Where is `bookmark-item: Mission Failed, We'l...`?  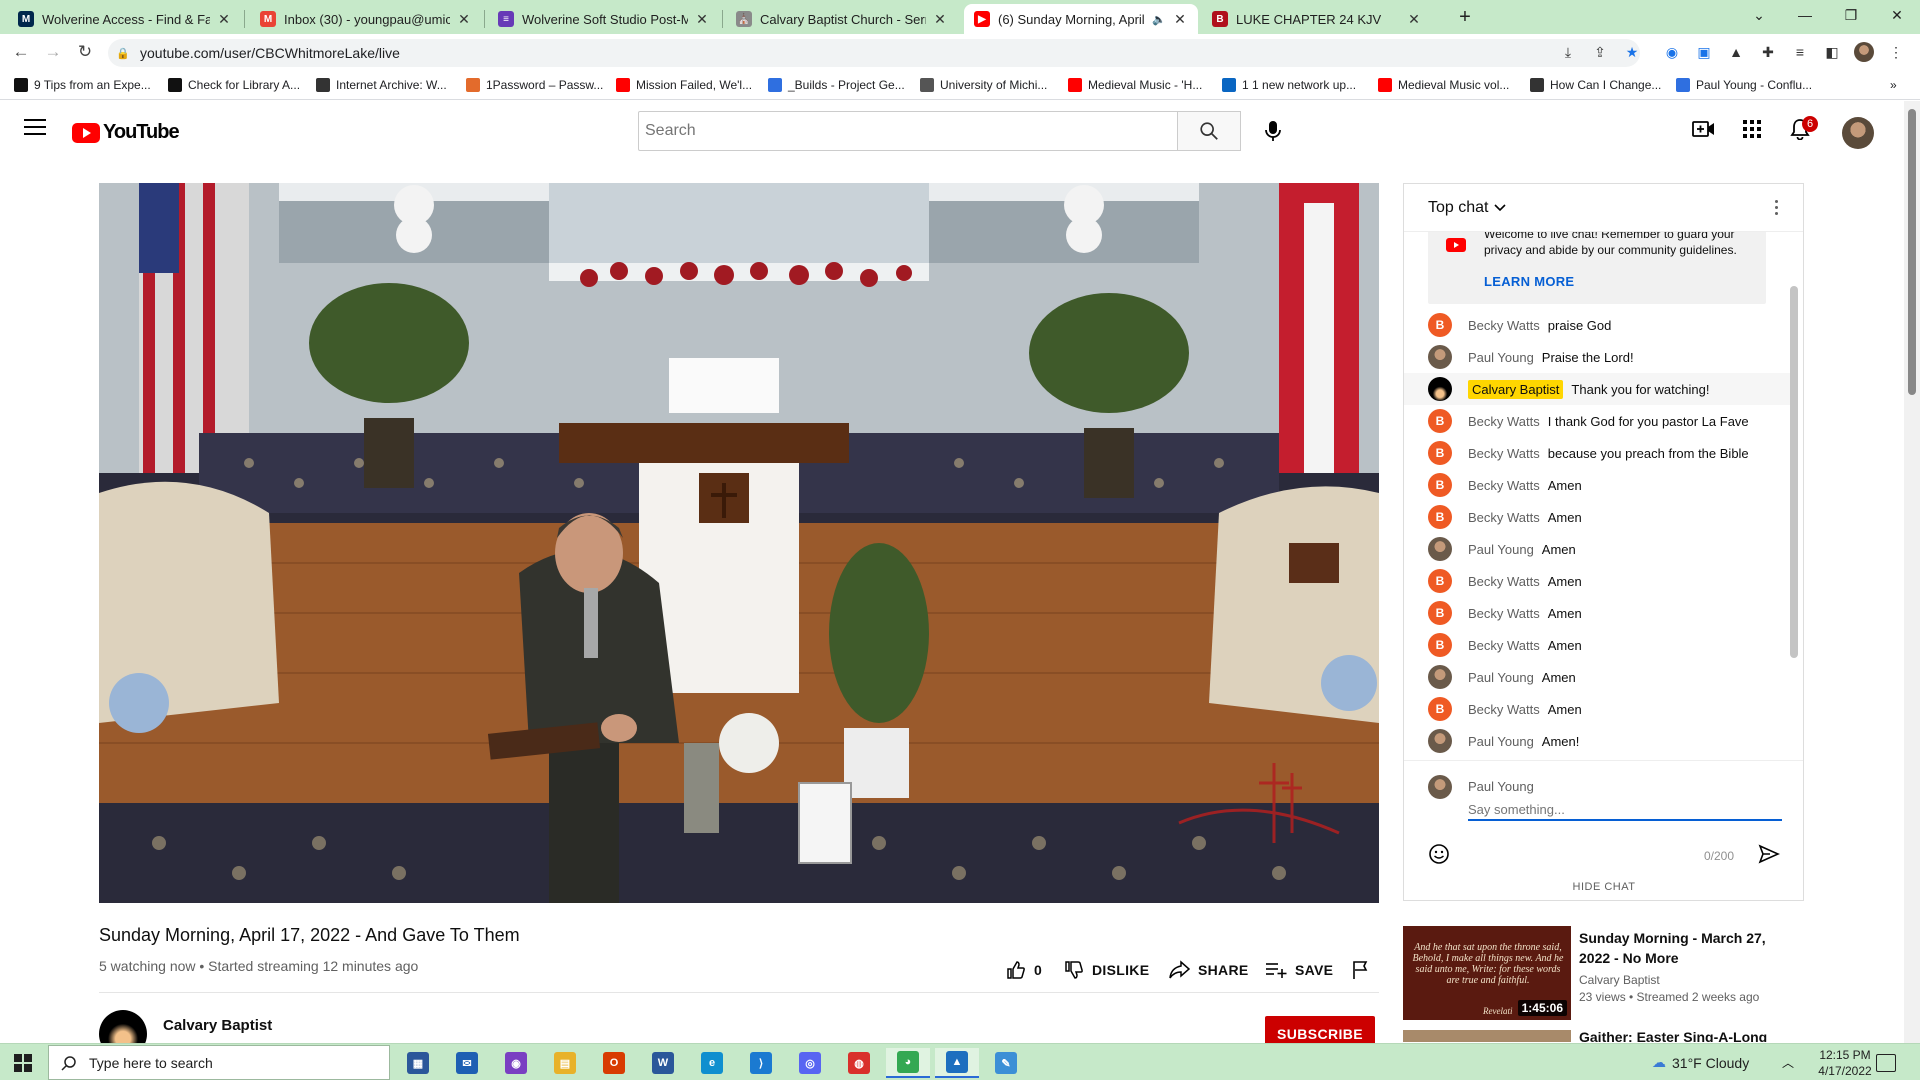 bookmark-item: Mission Failed, We'l... is located at coordinates (684, 85).